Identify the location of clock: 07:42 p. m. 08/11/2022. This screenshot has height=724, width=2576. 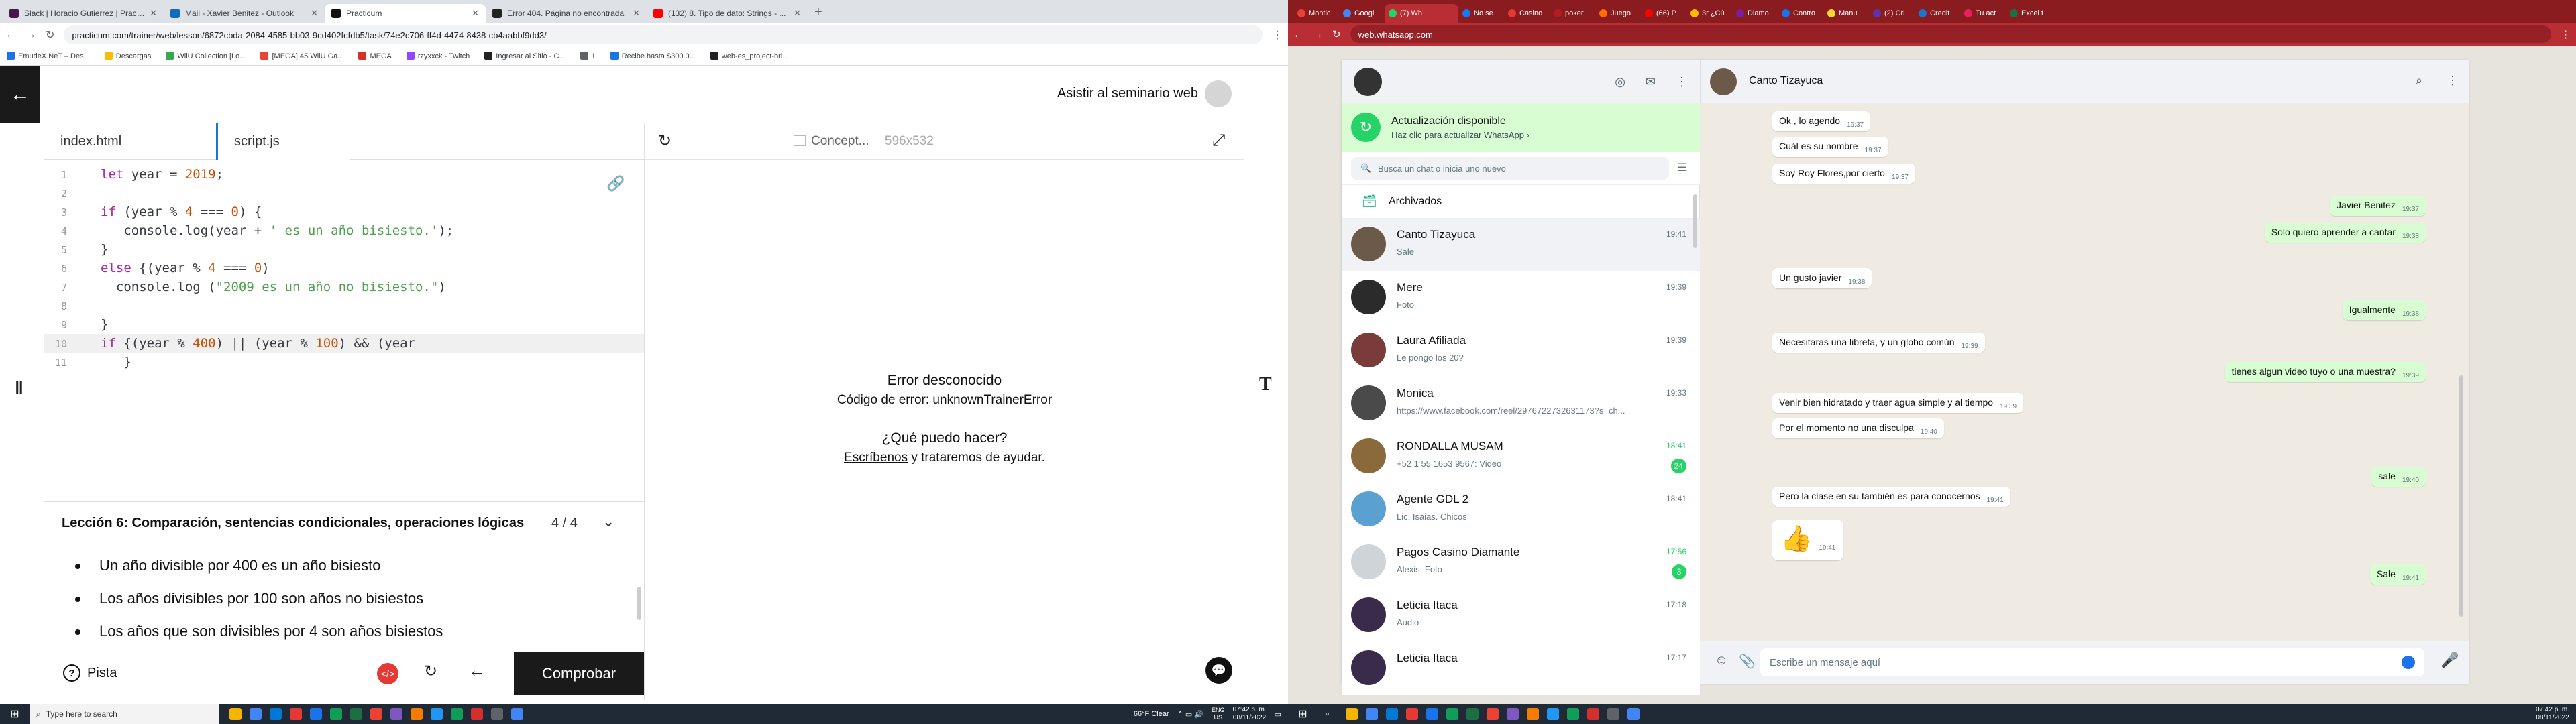
(1250, 714).